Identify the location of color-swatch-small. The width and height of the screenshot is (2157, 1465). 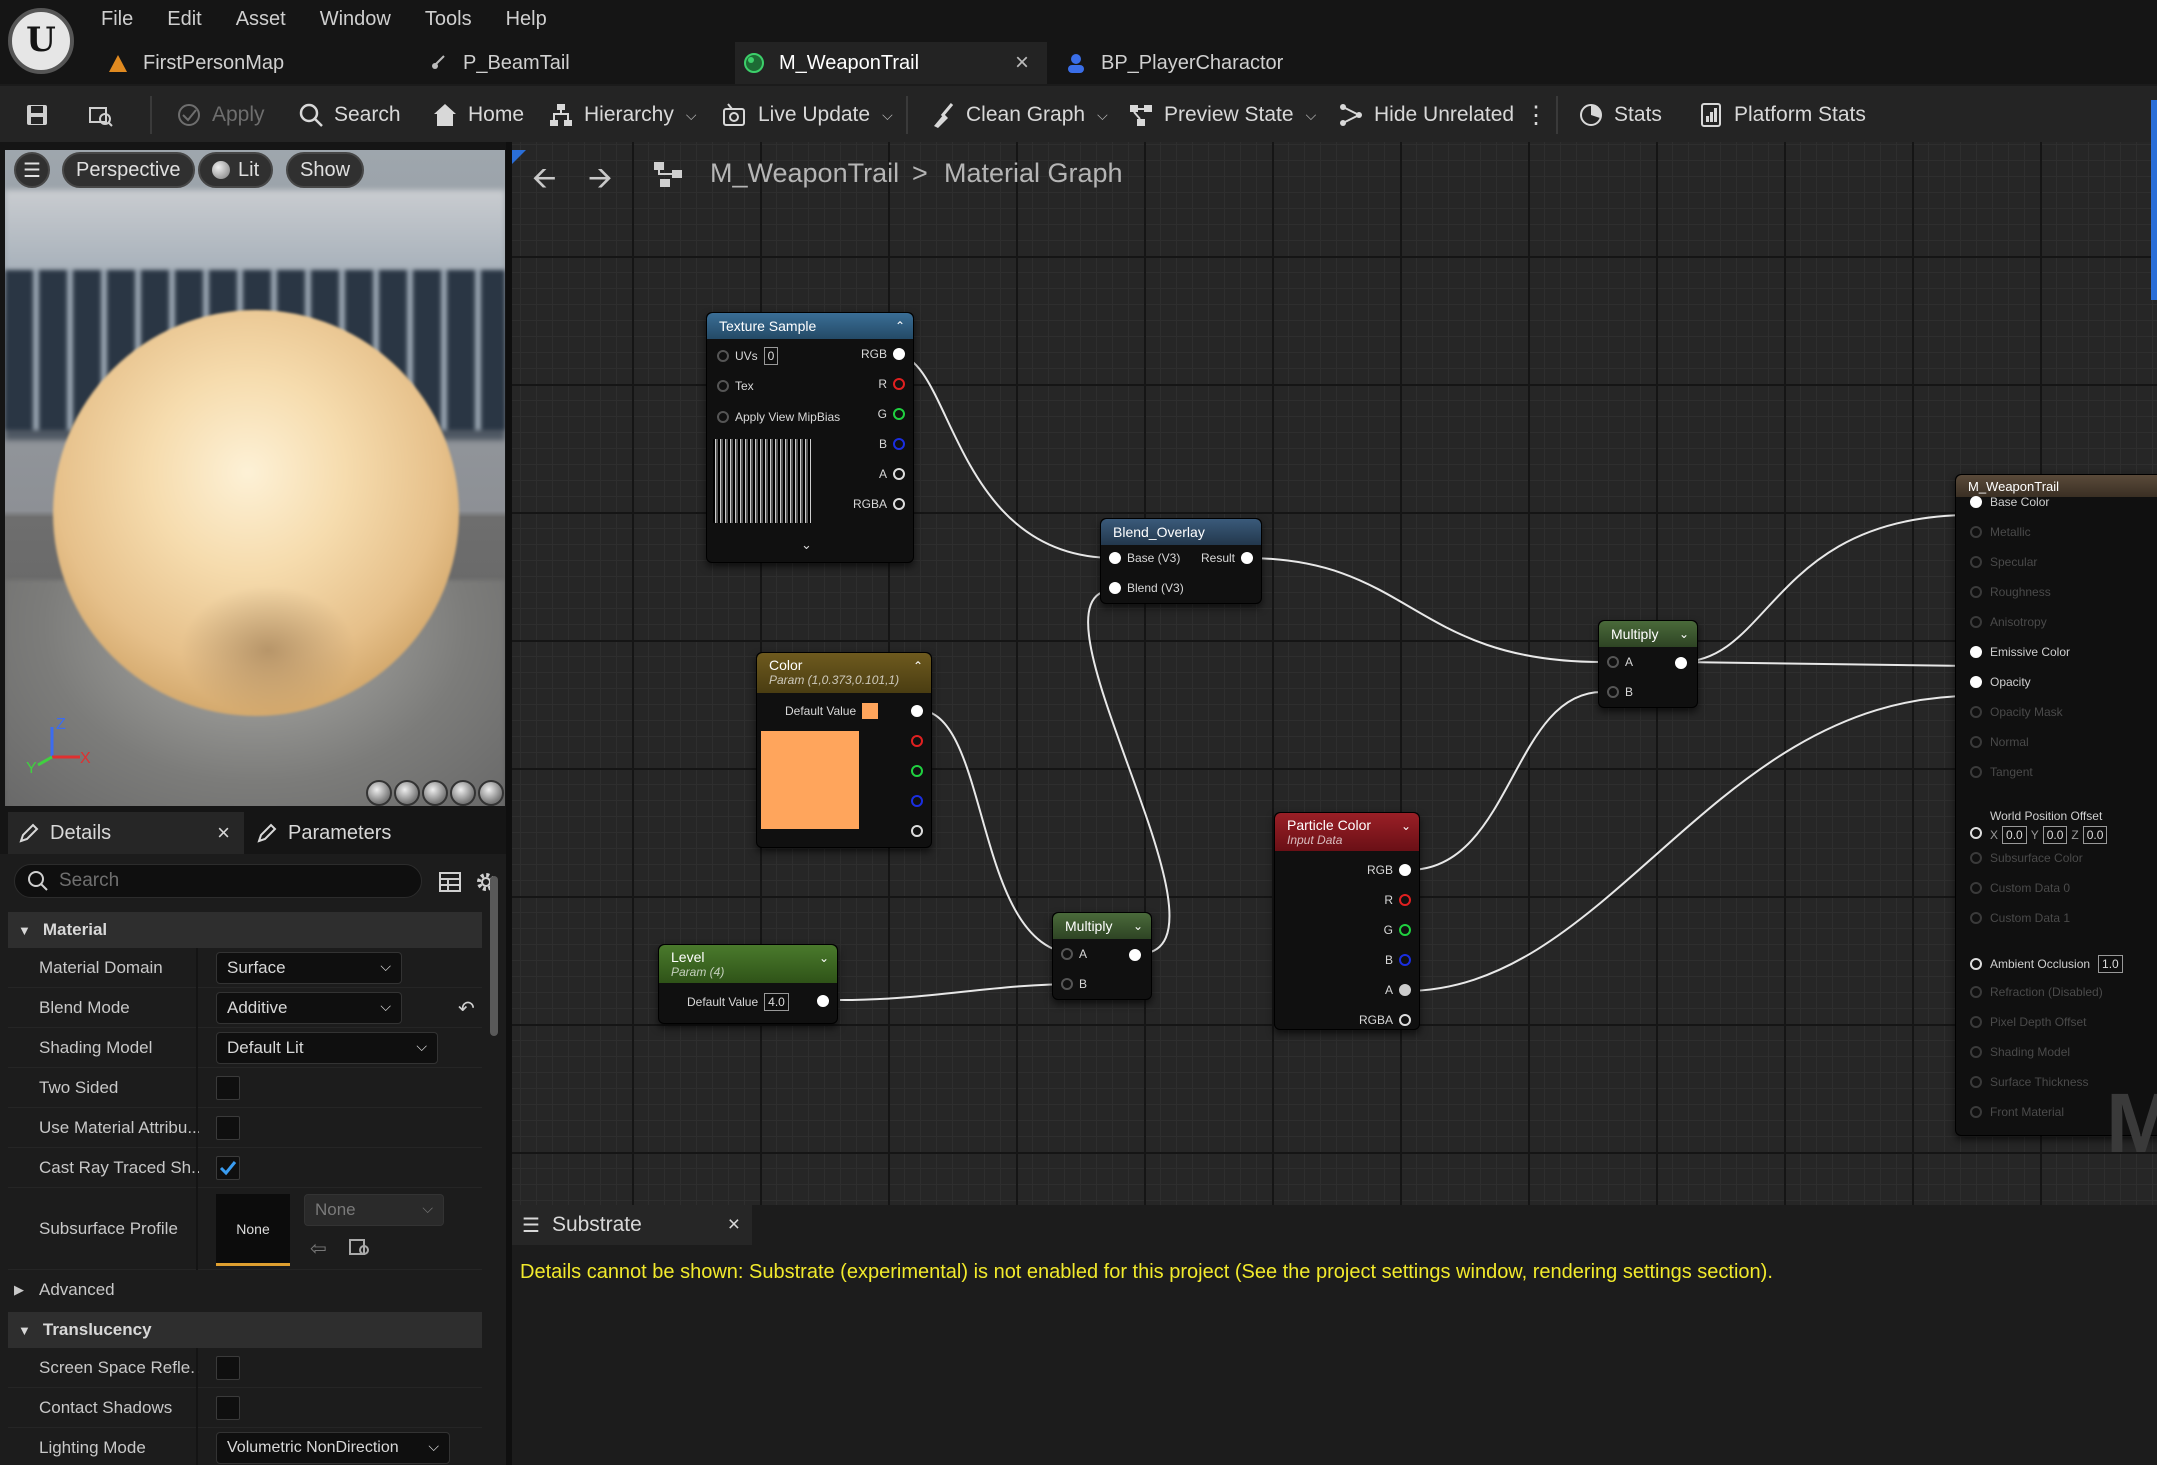
(870, 711).